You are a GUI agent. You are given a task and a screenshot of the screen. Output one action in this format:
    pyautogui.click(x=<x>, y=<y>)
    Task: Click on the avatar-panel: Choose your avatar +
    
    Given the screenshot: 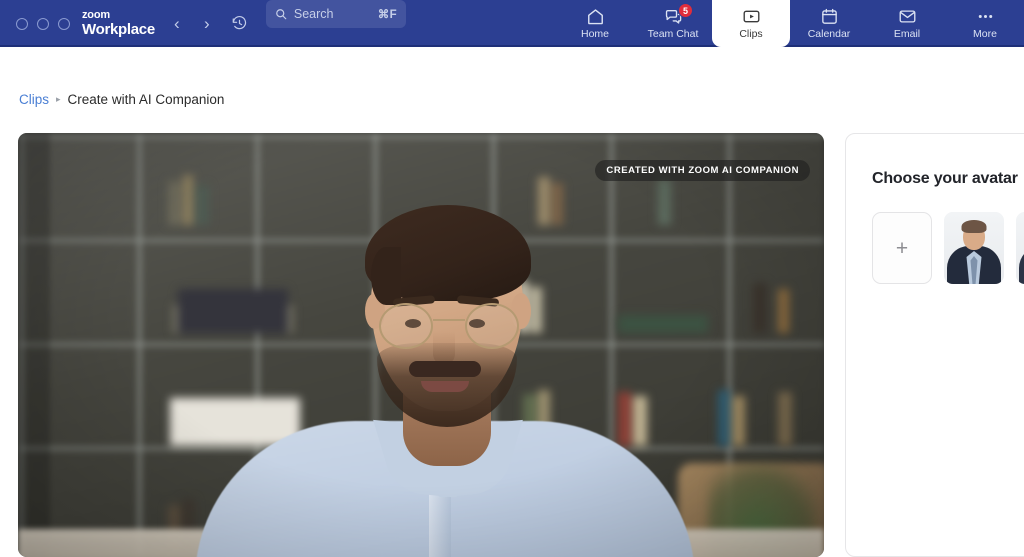 What is the action you would take?
    pyautogui.click(x=934, y=345)
    